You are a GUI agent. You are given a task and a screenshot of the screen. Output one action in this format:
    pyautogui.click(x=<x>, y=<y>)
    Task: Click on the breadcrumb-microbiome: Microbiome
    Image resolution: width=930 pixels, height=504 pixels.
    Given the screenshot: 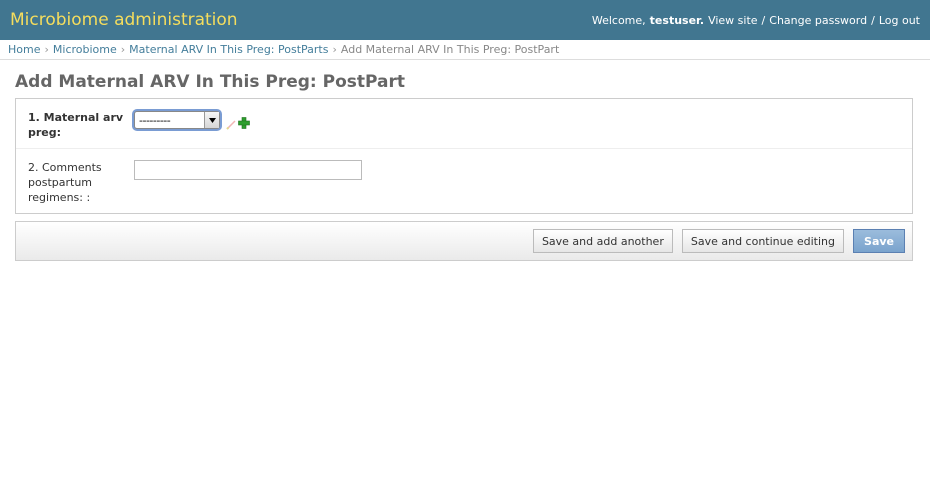 What is the action you would take?
    pyautogui.click(x=85, y=49)
    